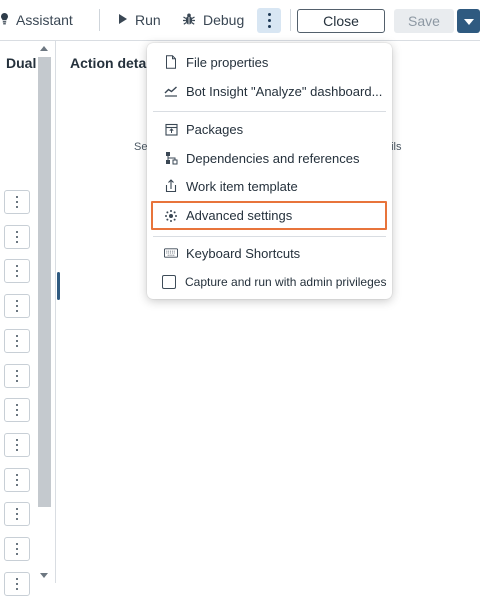 This screenshot has height=596, width=480. What do you see at coordinates (269, 62) in the screenshot?
I see `menu-item-file-properties: File properties` at bounding box center [269, 62].